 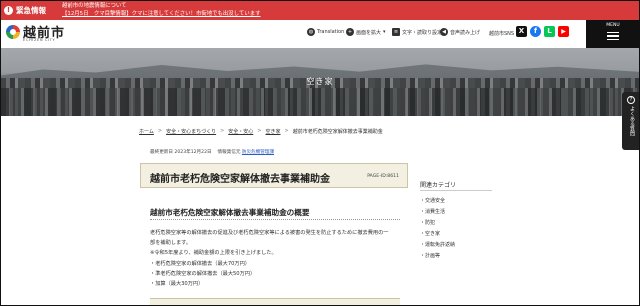 What do you see at coordinates (177, 284) in the screenshot?
I see `body-list-item: ・加算（最大30万円）` at bounding box center [177, 284].